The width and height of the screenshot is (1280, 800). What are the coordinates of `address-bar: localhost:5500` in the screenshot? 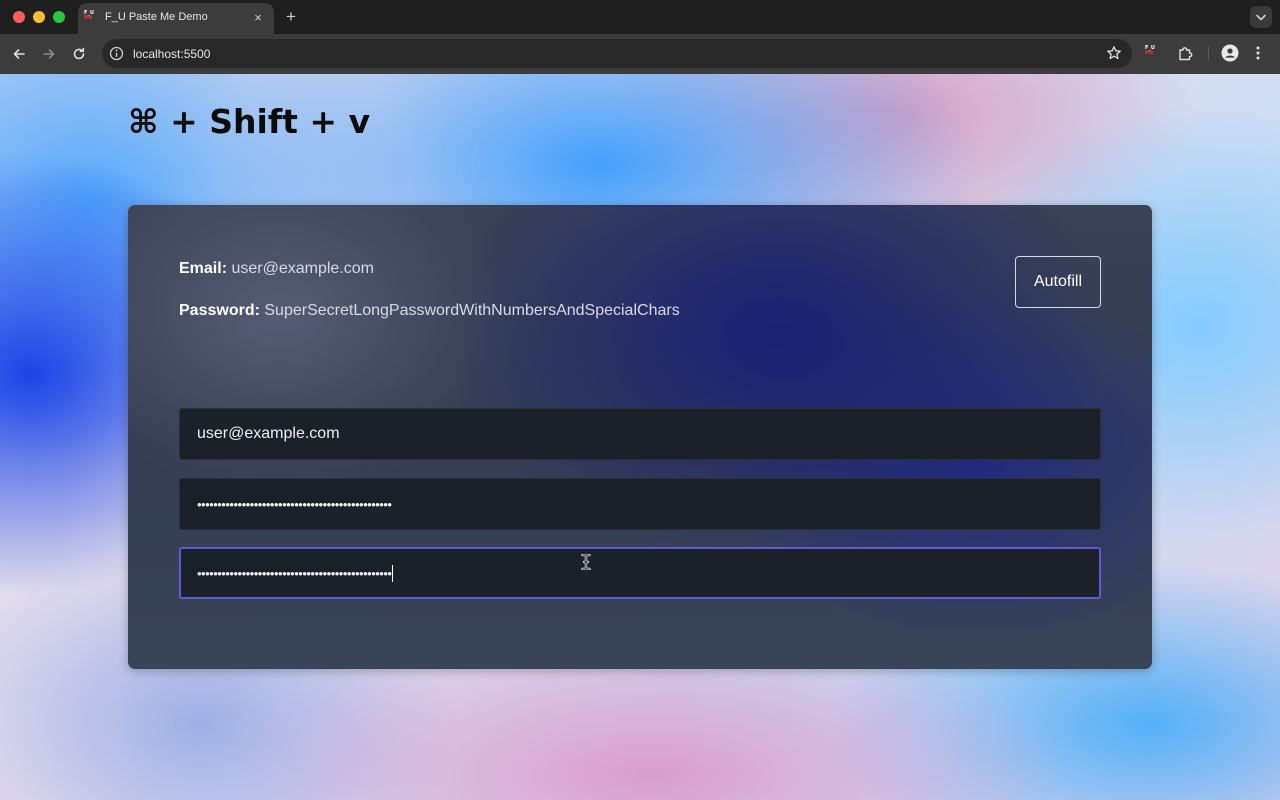 It's located at (617, 53).